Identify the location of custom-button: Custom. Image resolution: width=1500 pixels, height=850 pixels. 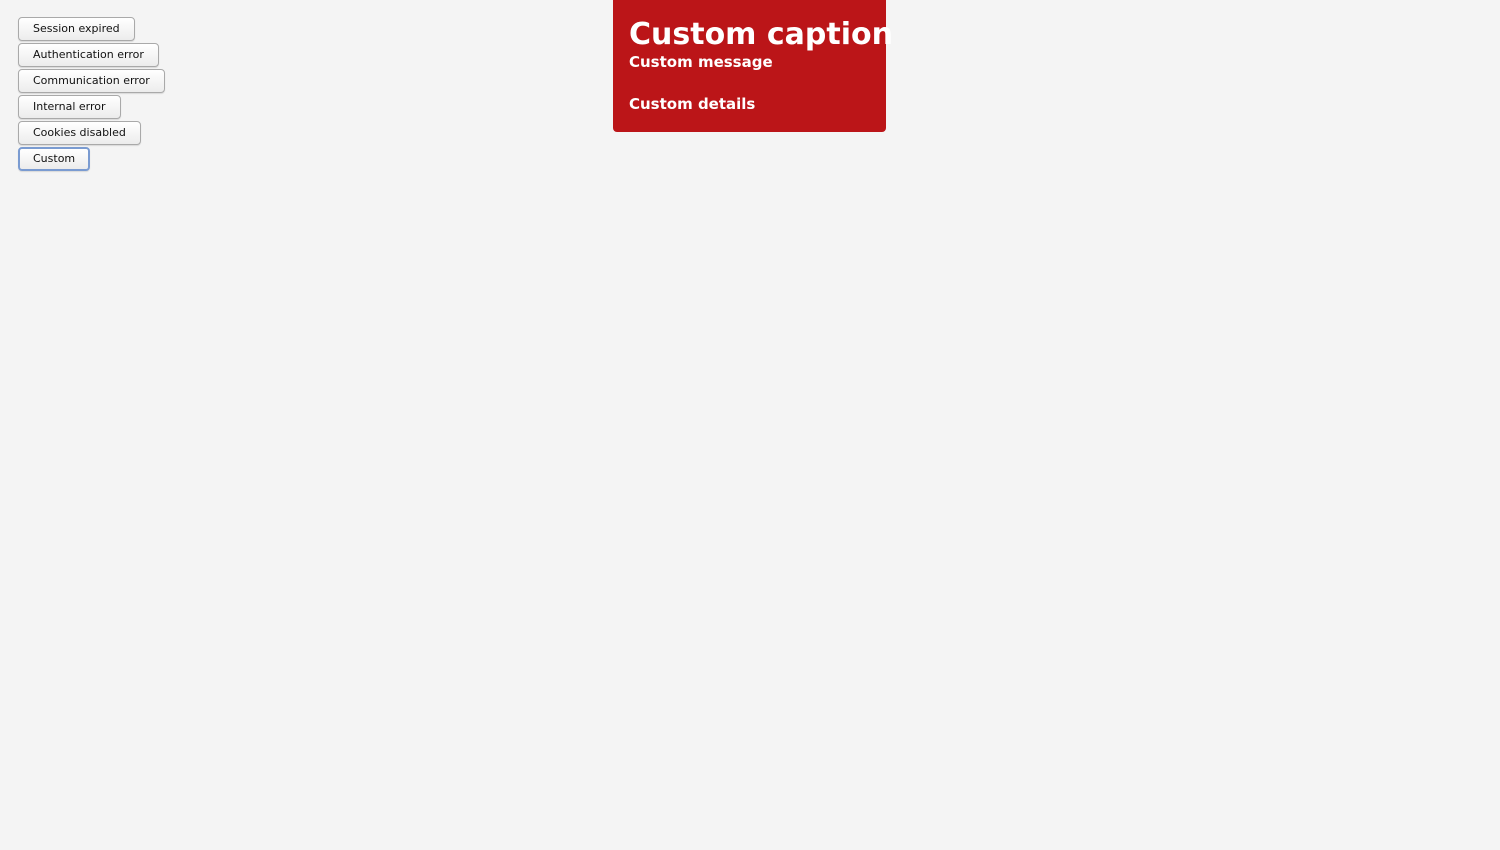
(54, 159).